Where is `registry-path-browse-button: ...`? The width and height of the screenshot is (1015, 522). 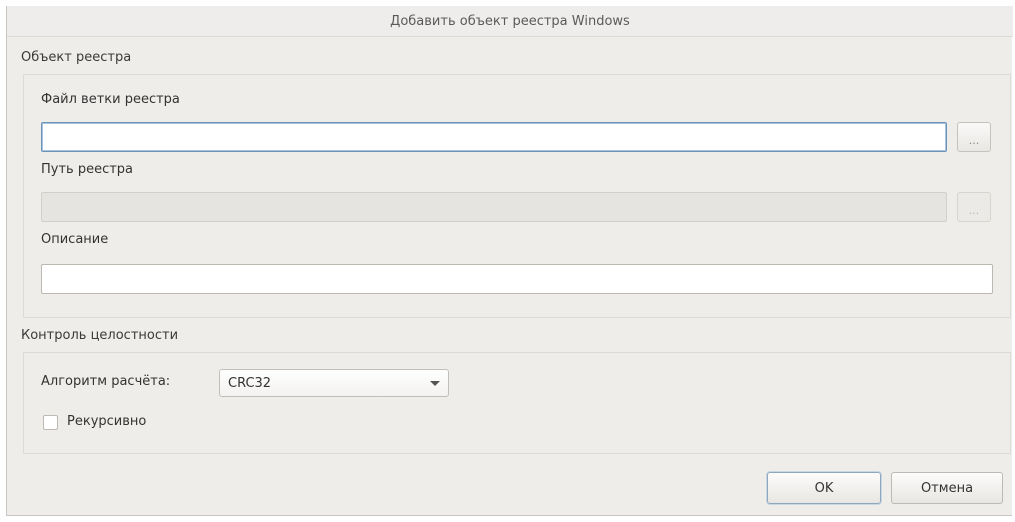
registry-path-browse-button: ... is located at coordinates (974, 207).